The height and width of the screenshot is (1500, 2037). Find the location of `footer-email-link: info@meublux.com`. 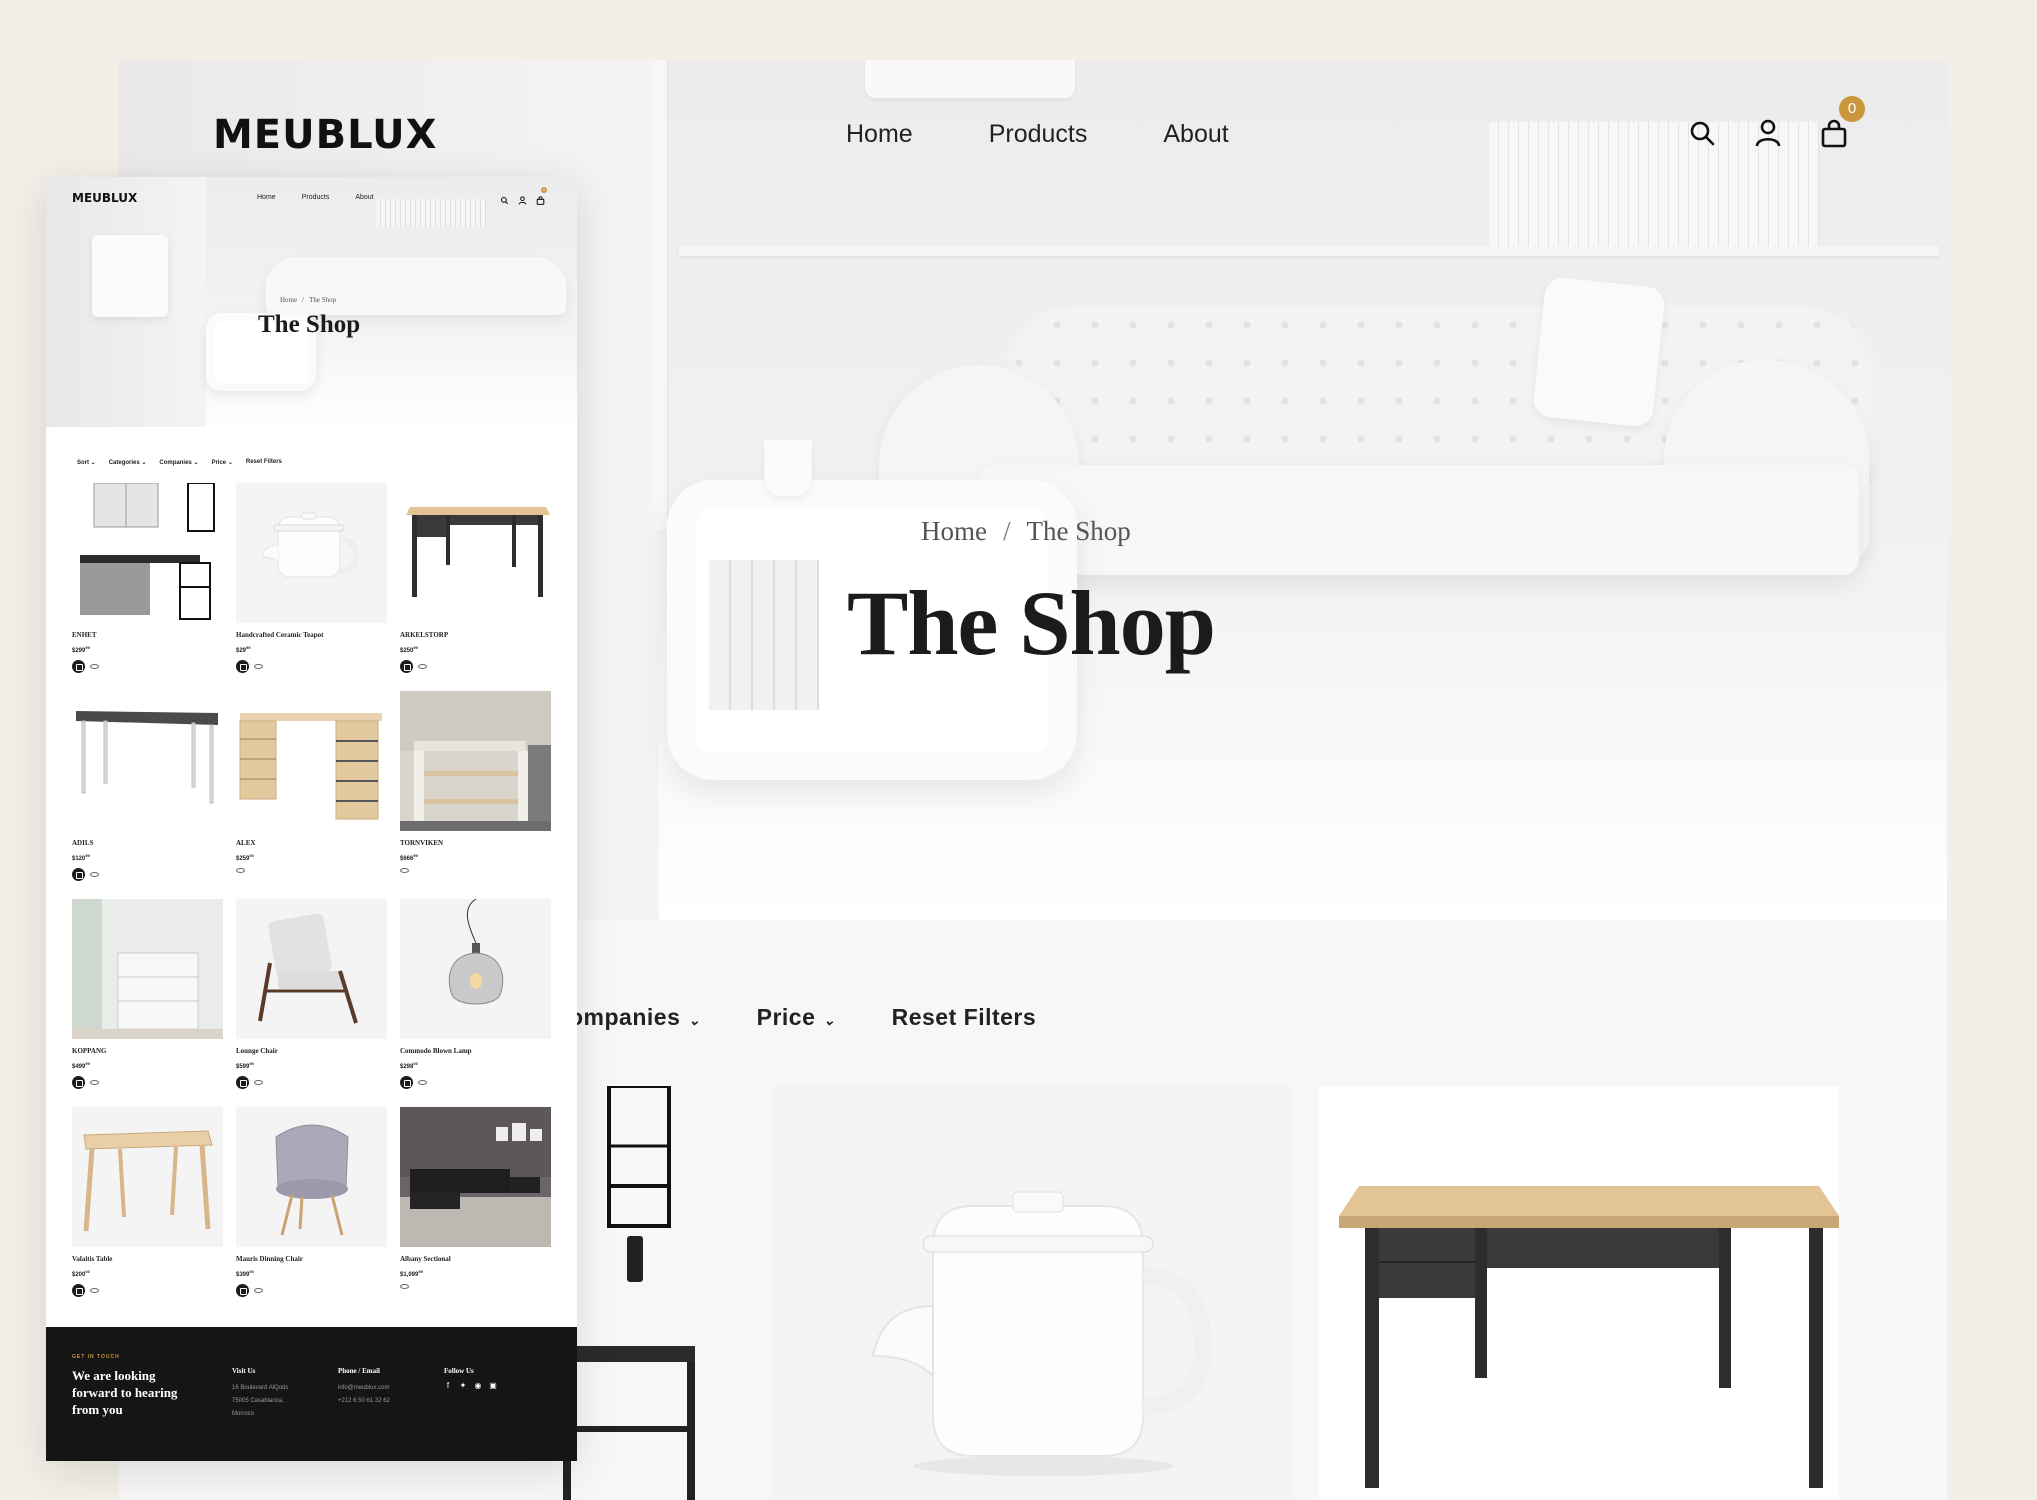

footer-email-link: info@meublux.com is located at coordinates (364, 1388).